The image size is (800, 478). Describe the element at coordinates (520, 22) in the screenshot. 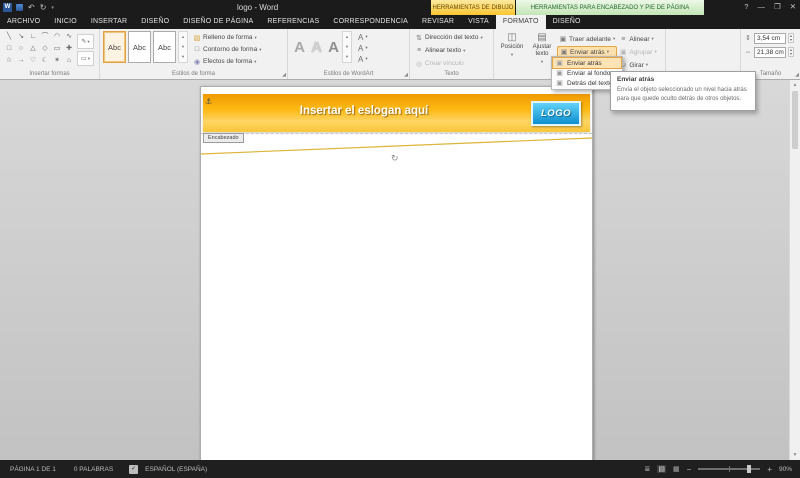

I see `tab-formato: FORMATO` at that location.